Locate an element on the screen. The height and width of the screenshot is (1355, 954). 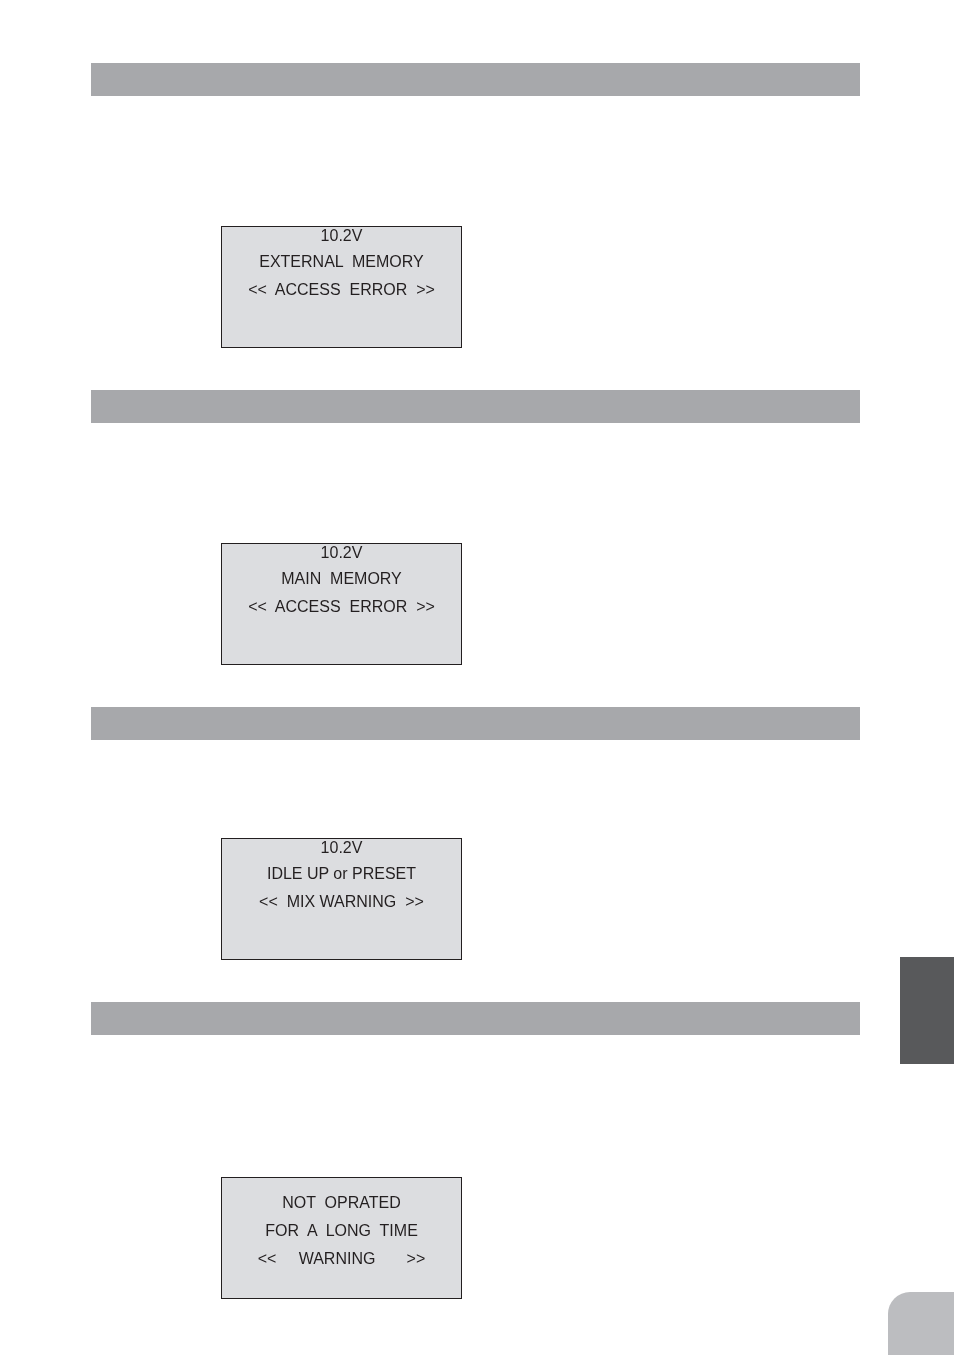
lcd-message-line: IDLE UP or PRESET is located at coordinates (341, 874).